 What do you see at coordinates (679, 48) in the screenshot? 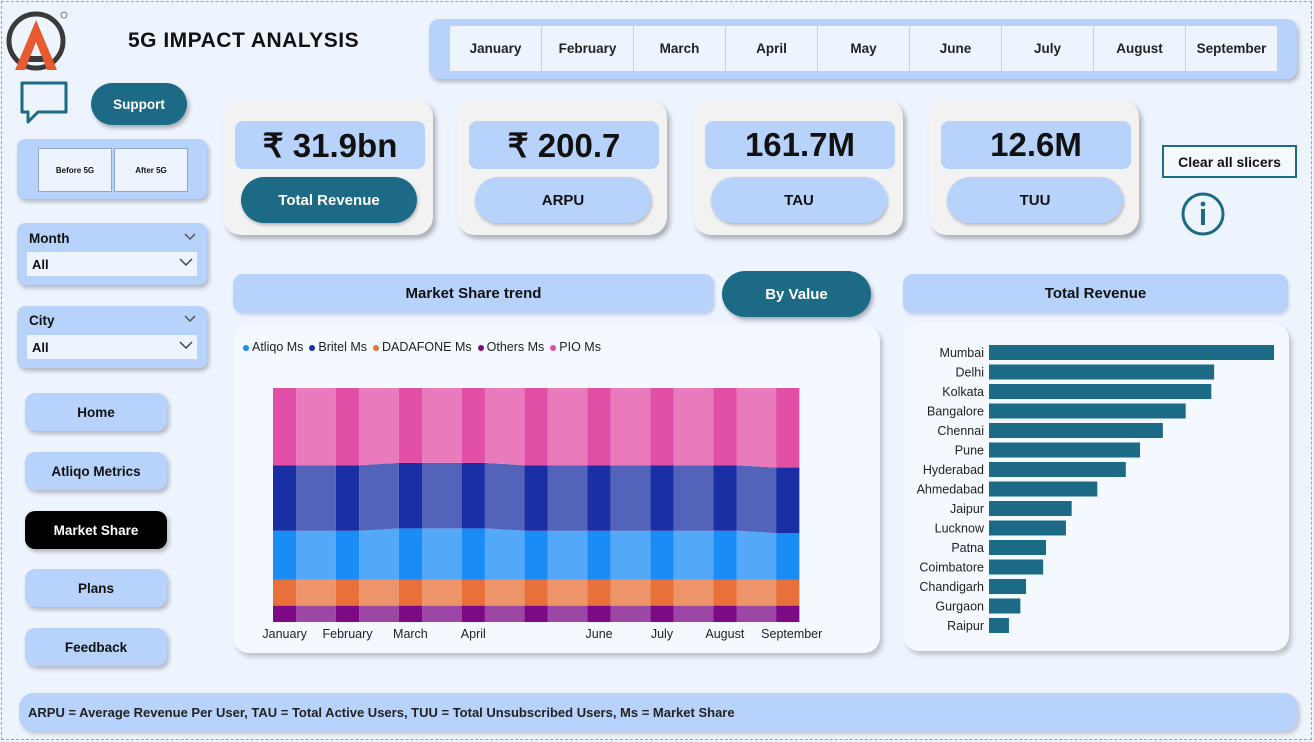
I see `month-button-march: March` at bounding box center [679, 48].